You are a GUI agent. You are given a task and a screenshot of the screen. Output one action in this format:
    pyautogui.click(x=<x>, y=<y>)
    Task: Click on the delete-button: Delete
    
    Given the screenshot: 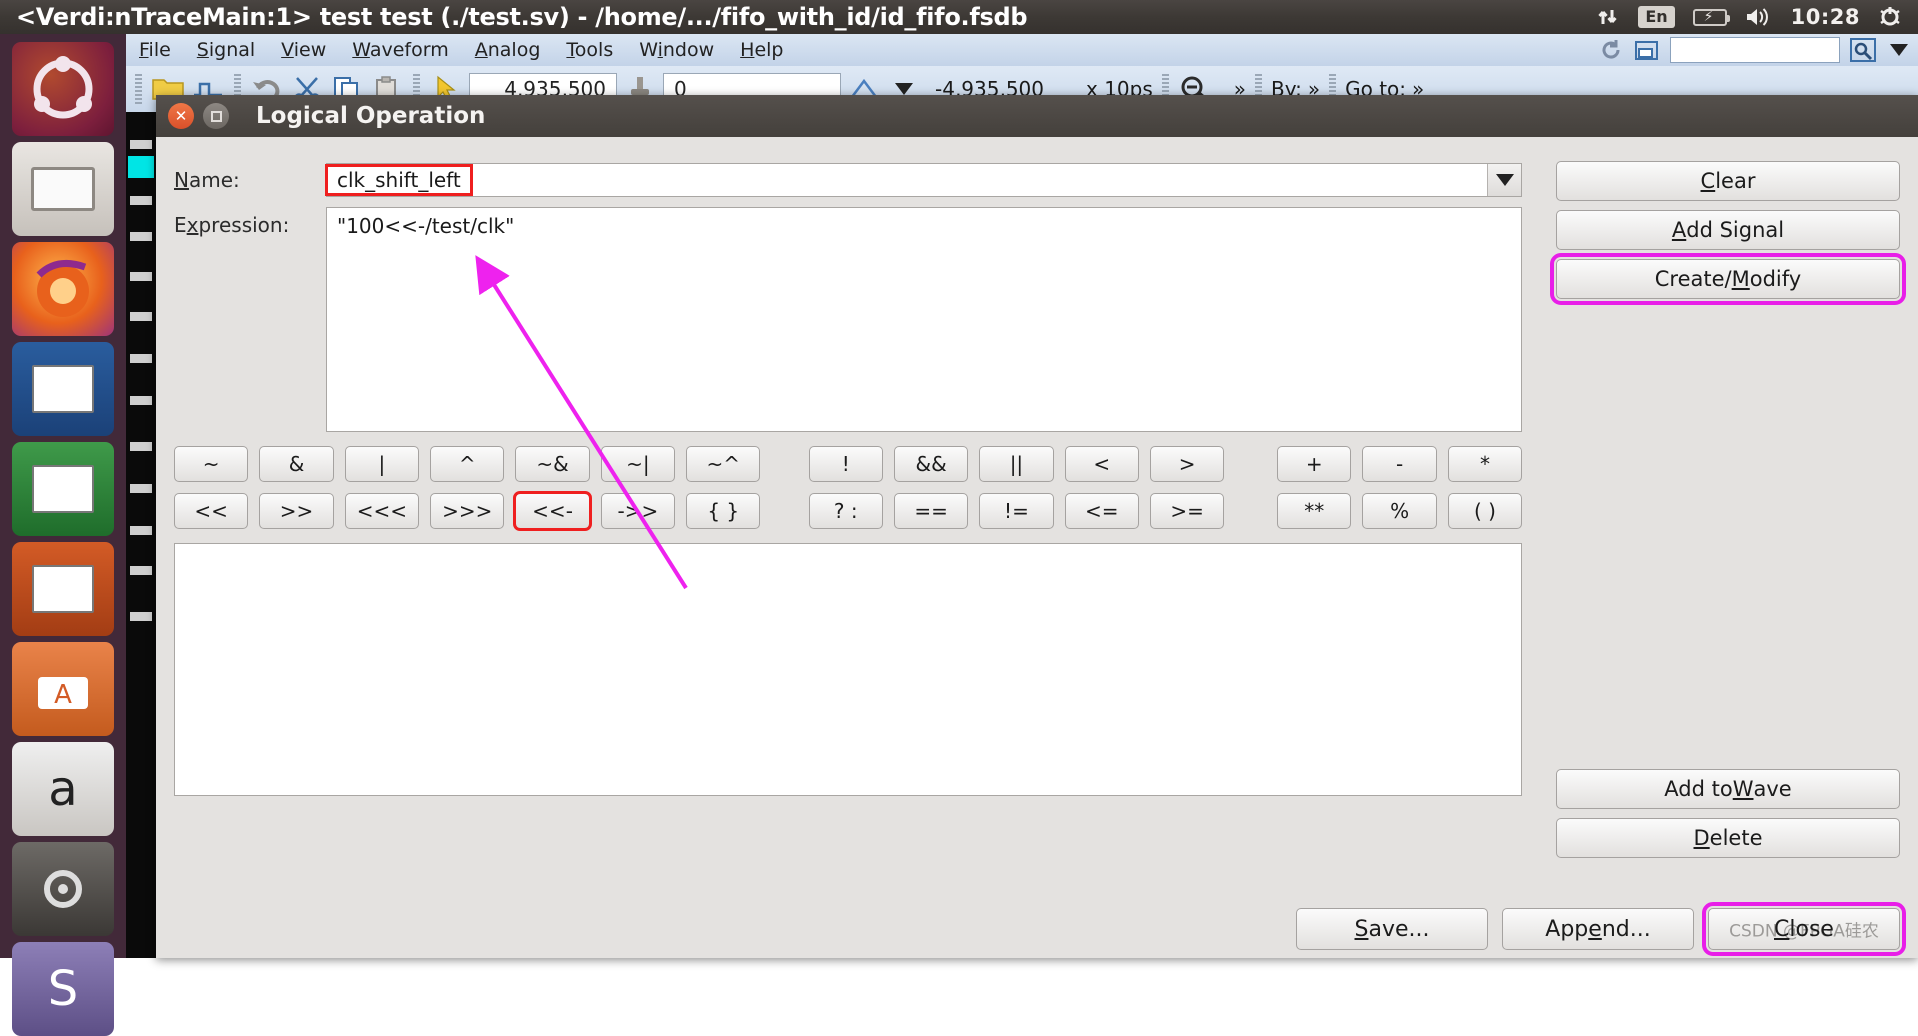 What is the action you would take?
    pyautogui.click(x=1728, y=838)
    